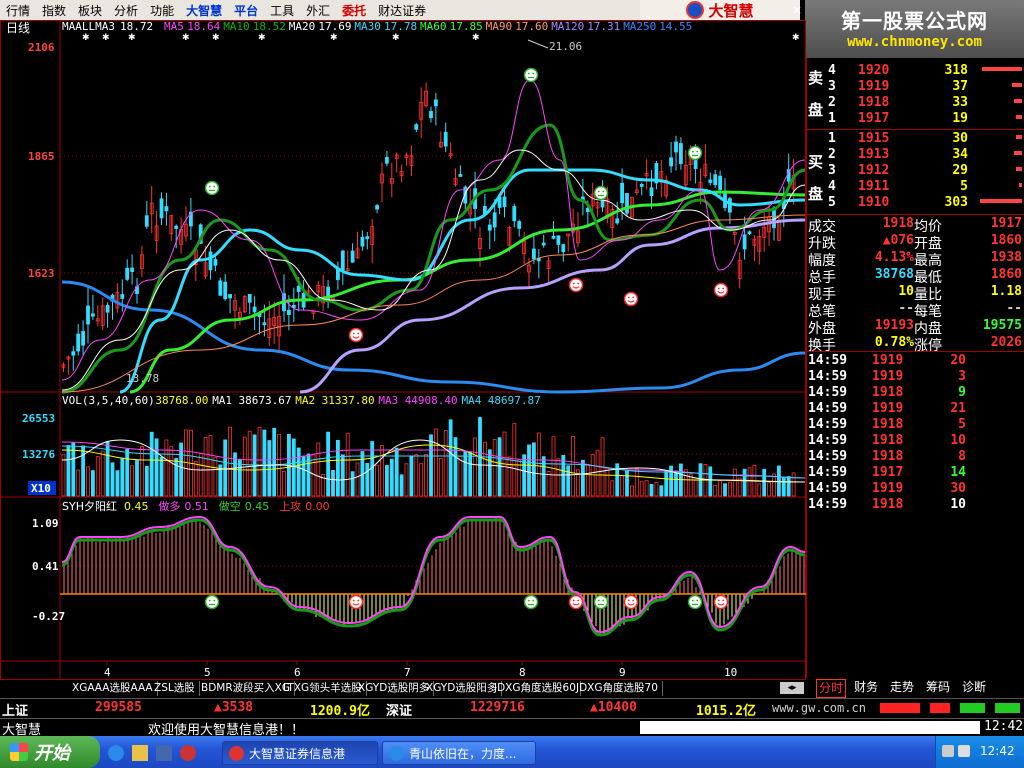 The height and width of the screenshot is (768, 1024). Describe the element at coordinates (162, 10) in the screenshot. I see `menu-item: 功能` at that location.